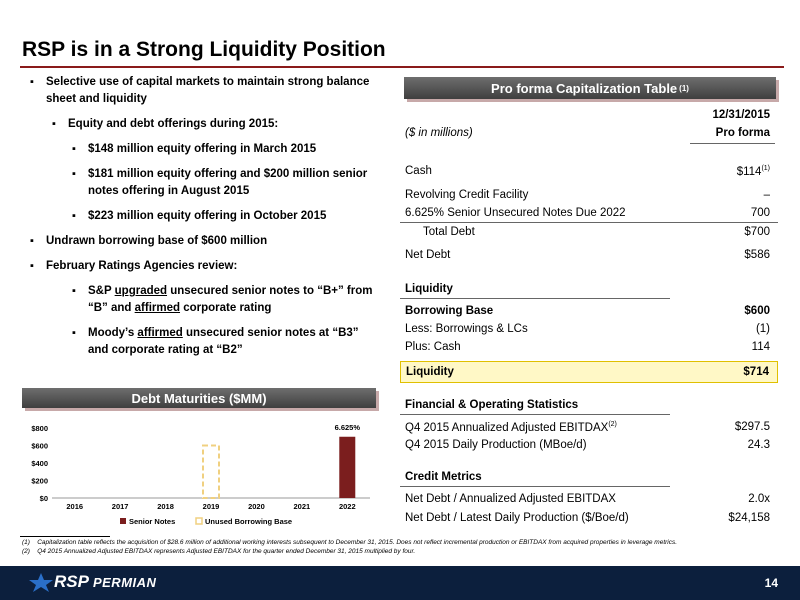 Image resolution: width=800 pixels, height=600 pixels. Describe the element at coordinates (439, 133) in the screenshot. I see `cap-units: ($ in millions)` at that location.